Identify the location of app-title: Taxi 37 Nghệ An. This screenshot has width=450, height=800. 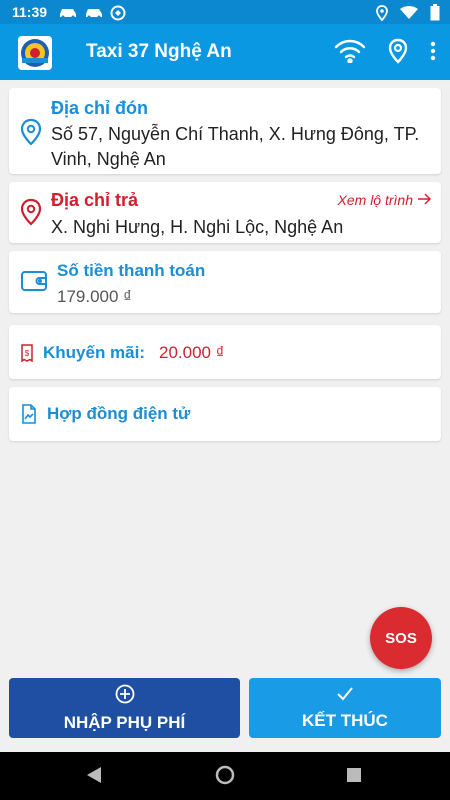
(159, 51).